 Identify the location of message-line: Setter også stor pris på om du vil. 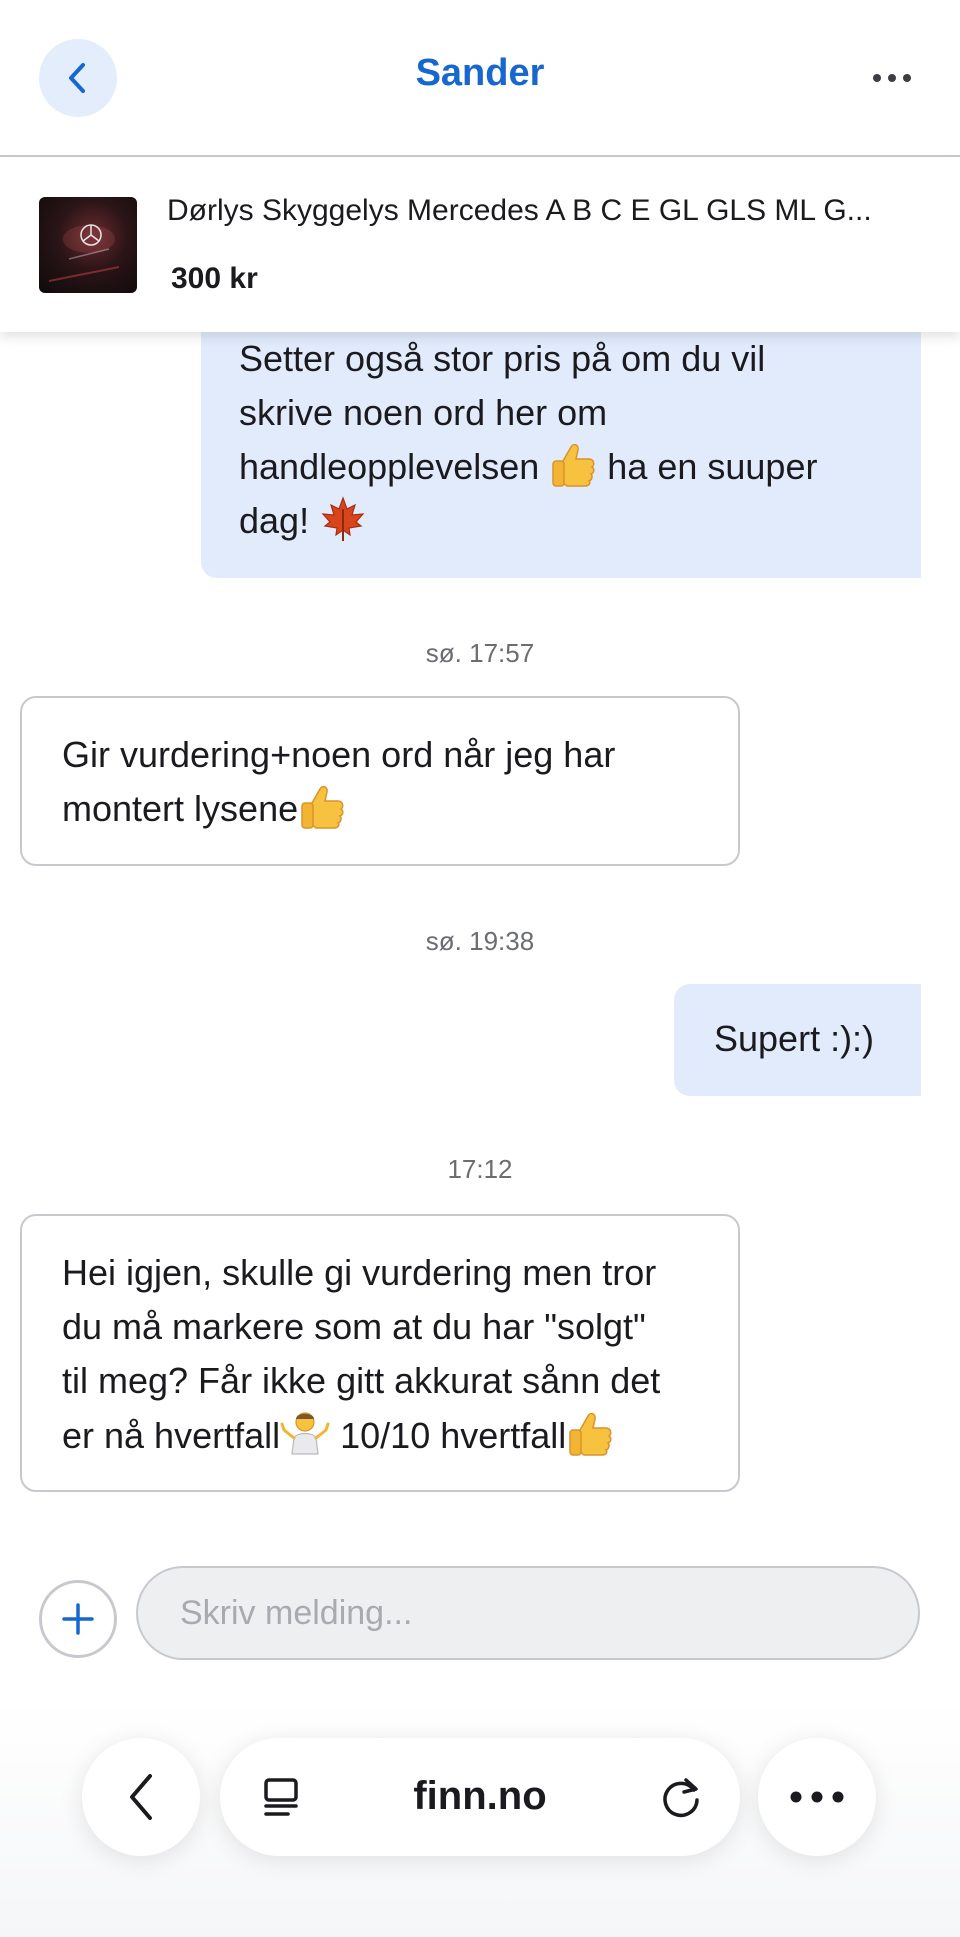
(502, 358).